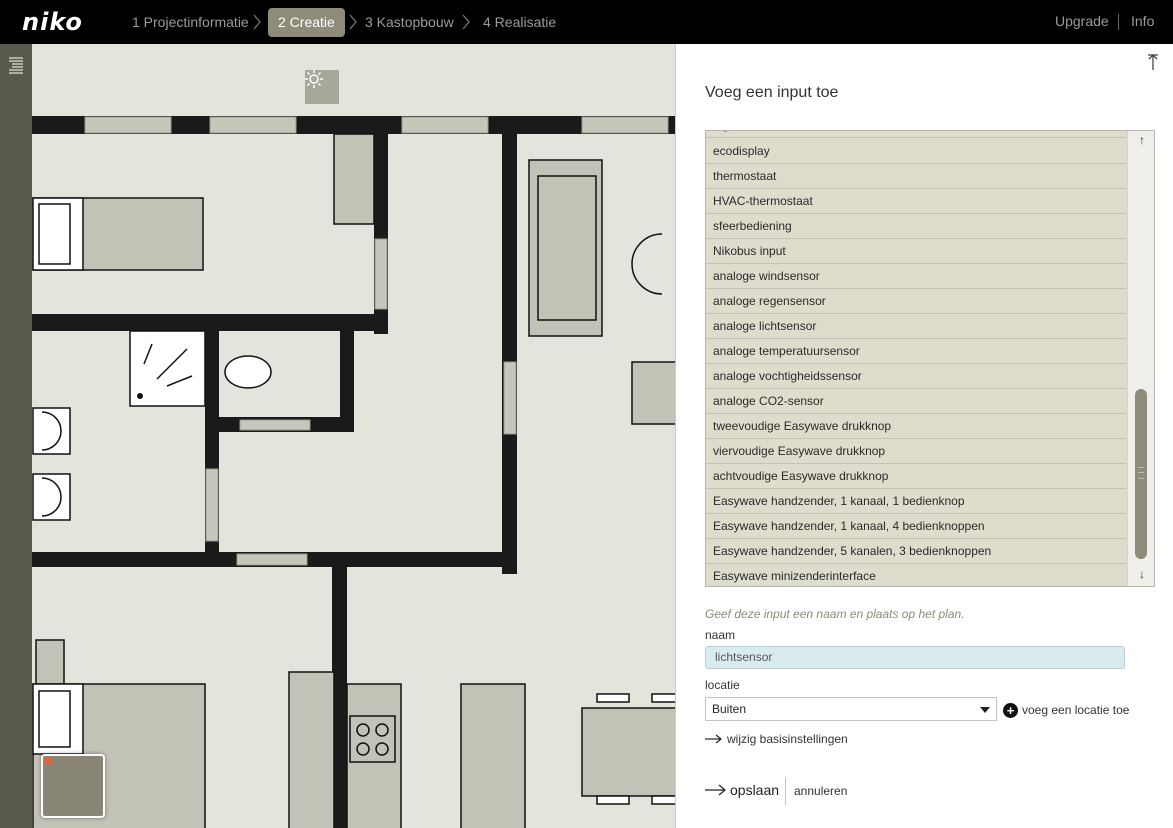  I want to click on grip-icon, so click(1141, 473).